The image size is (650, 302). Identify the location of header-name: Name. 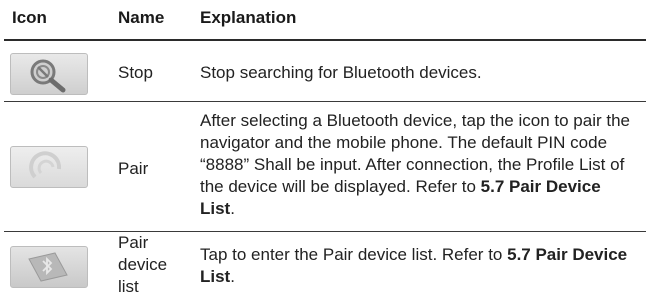
(141, 17).